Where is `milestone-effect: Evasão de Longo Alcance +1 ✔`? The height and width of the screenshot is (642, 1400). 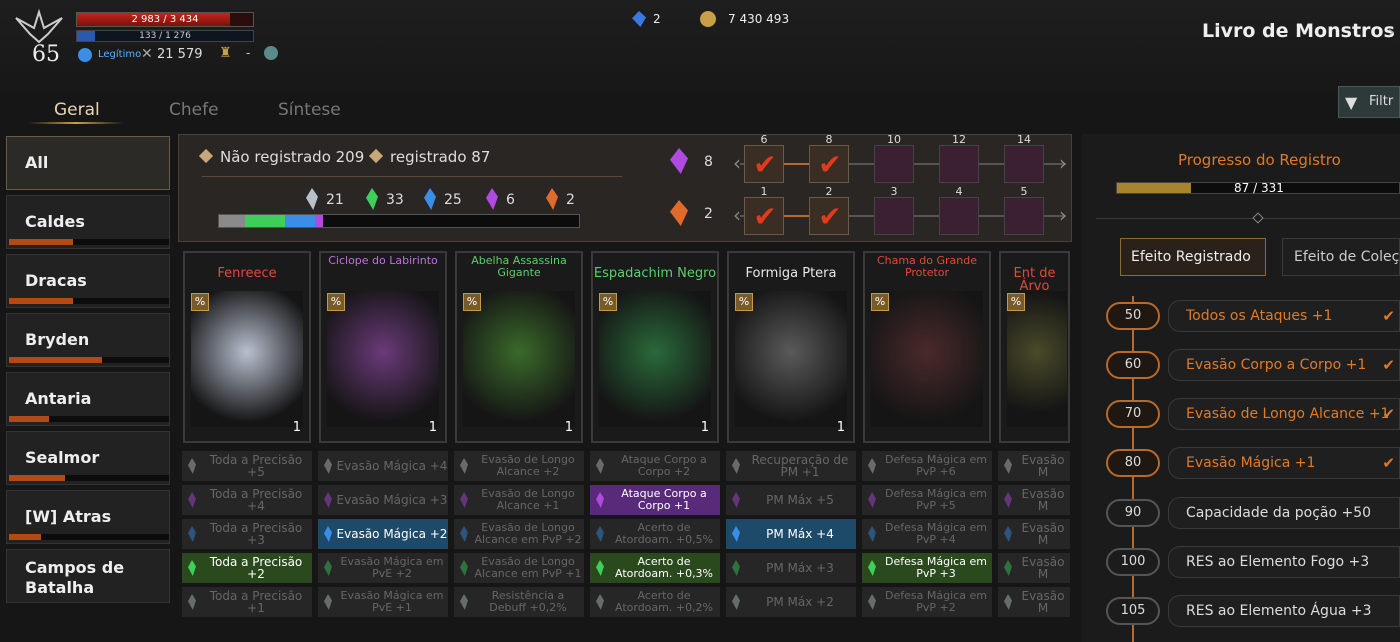 milestone-effect: Evasão de Longo Alcance +1 ✔ is located at coordinates (1284, 414).